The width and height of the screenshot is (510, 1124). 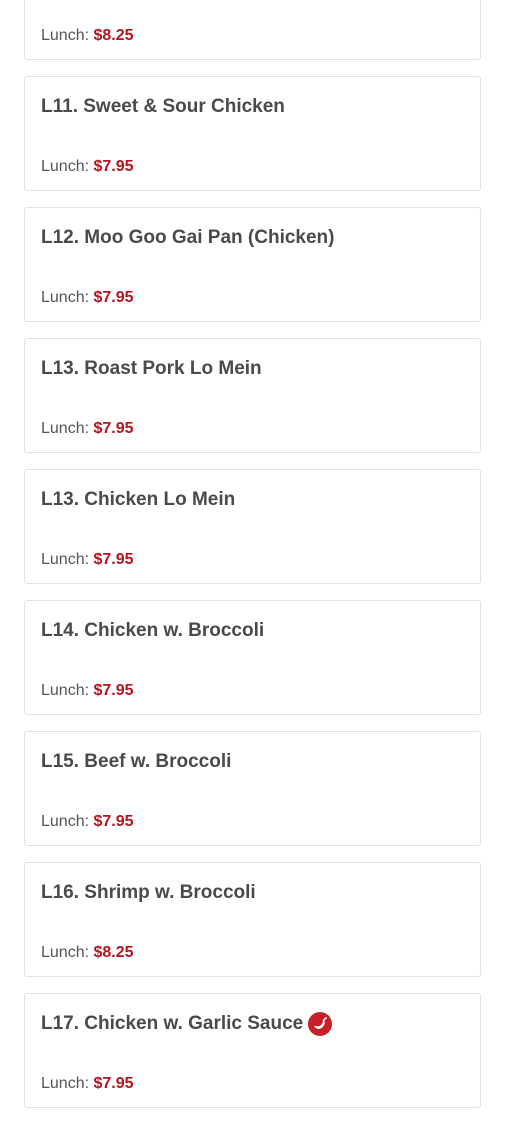 What do you see at coordinates (252, 657) in the screenshot?
I see `menu-item-card: L14. Chicken w. Broccoli Lunch: $7.95` at bounding box center [252, 657].